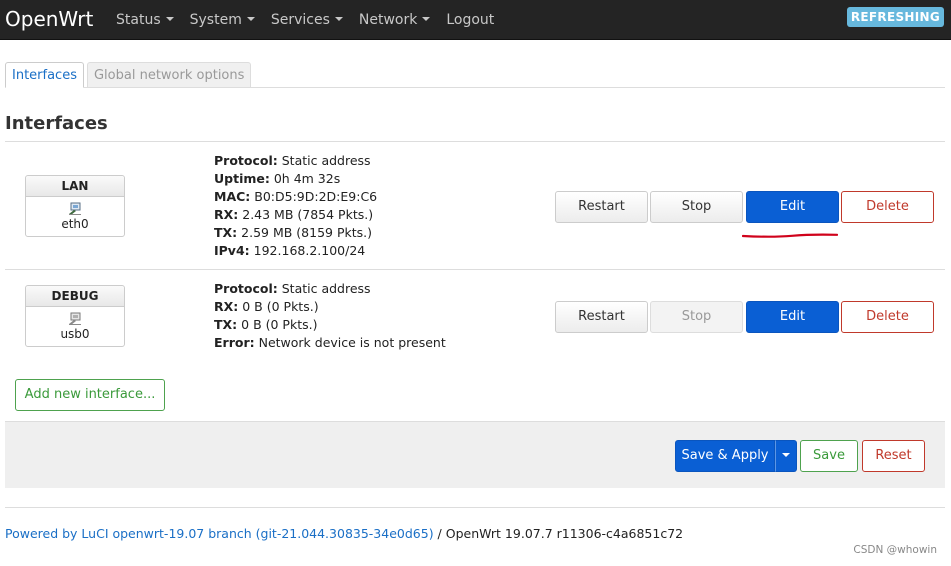 The height and width of the screenshot is (566, 951). I want to click on nav-system: System, so click(222, 20).